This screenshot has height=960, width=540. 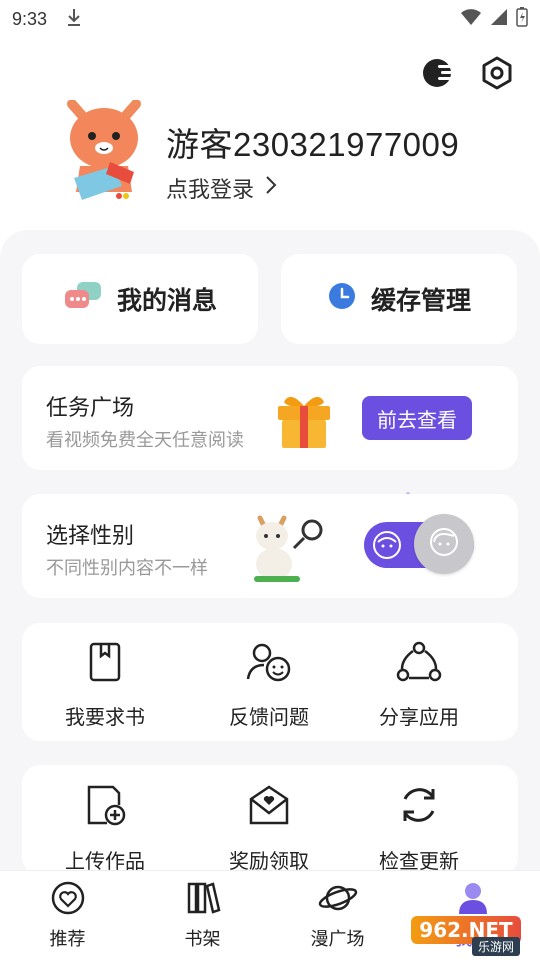 I want to click on messages-card: 我的消息, so click(x=140, y=299).